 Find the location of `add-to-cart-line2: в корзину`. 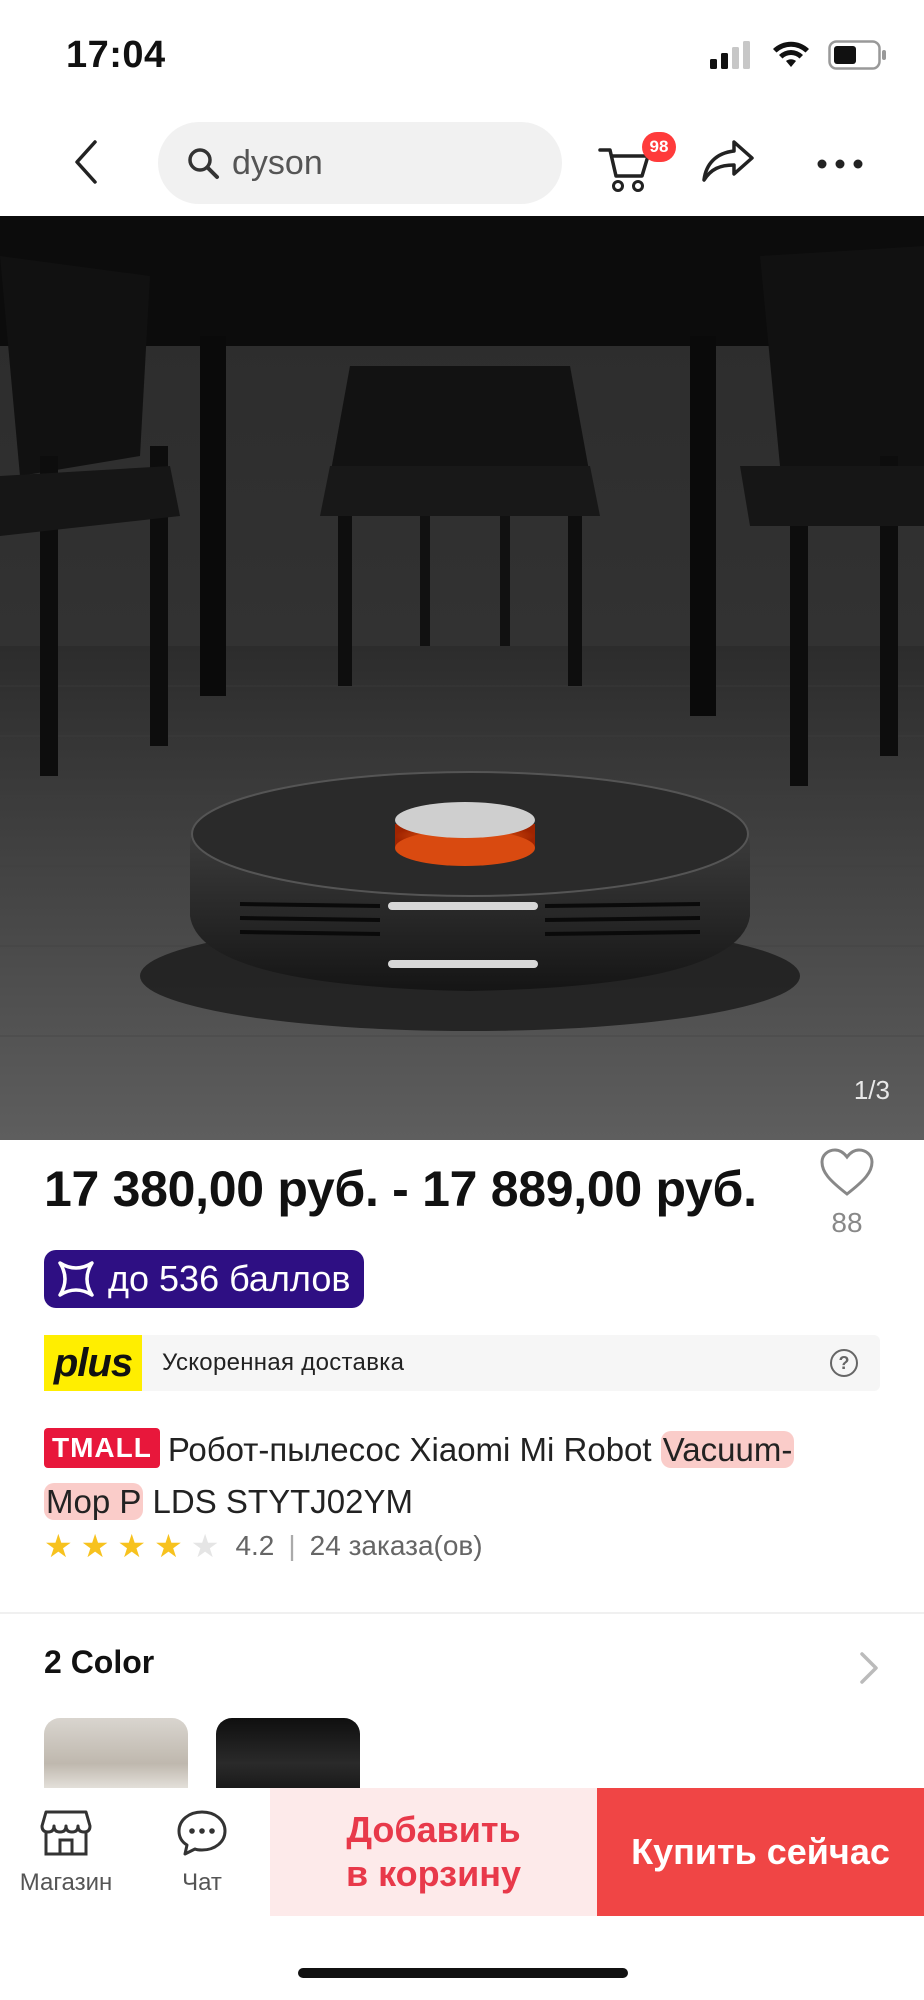

add-to-cart-line2: в корзину is located at coordinates (433, 1873).